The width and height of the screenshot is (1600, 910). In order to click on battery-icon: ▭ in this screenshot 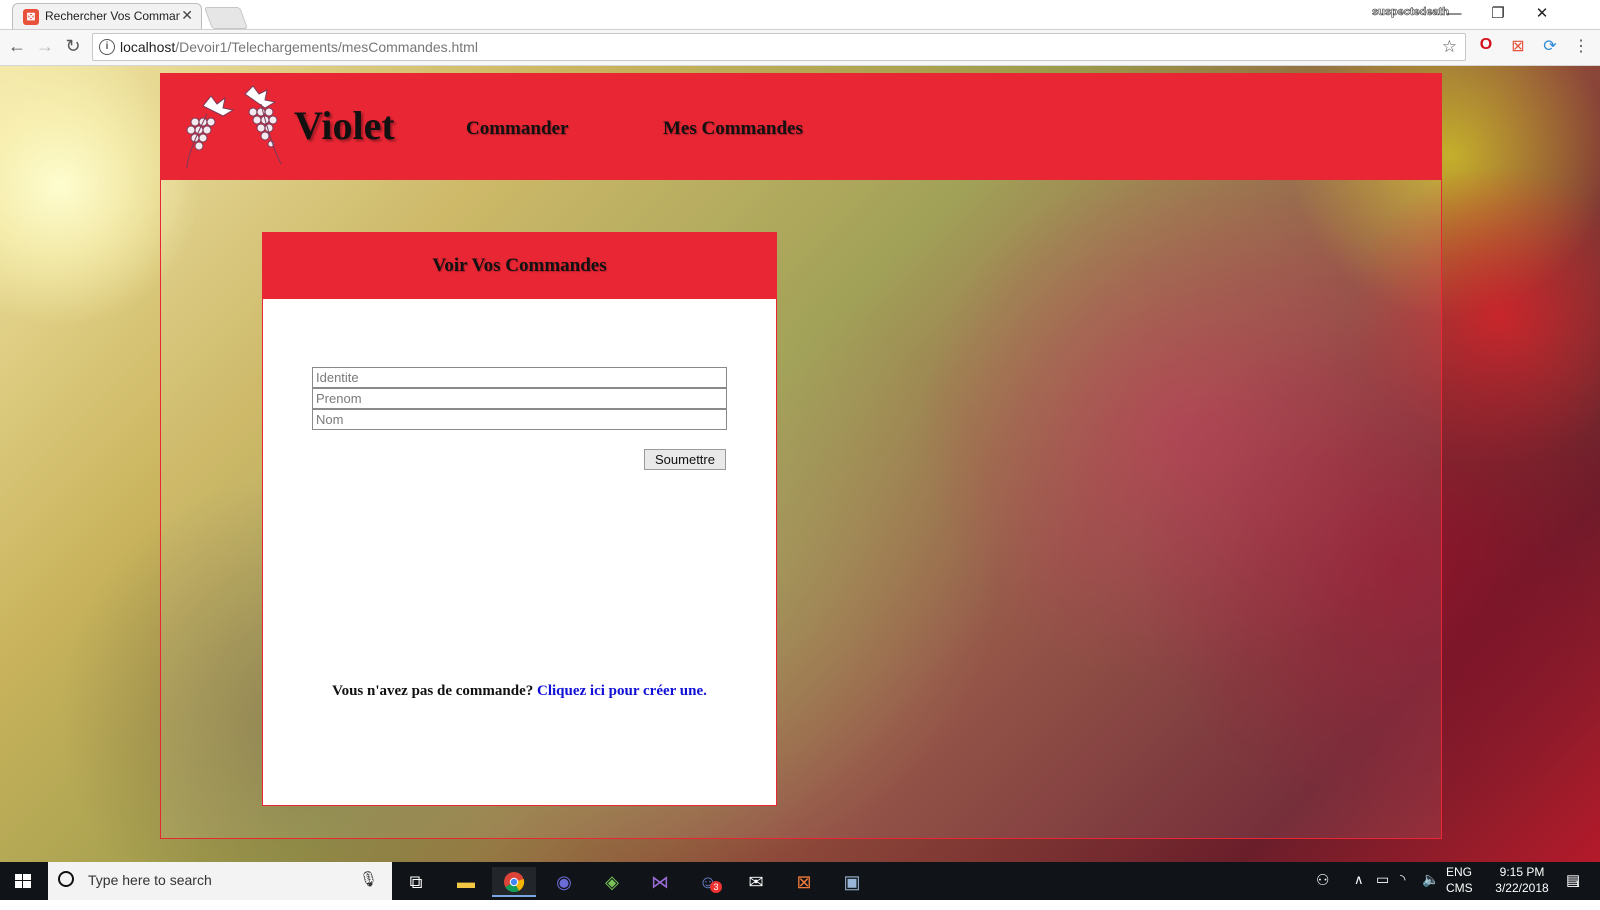, I will do `click(1382, 890)`.